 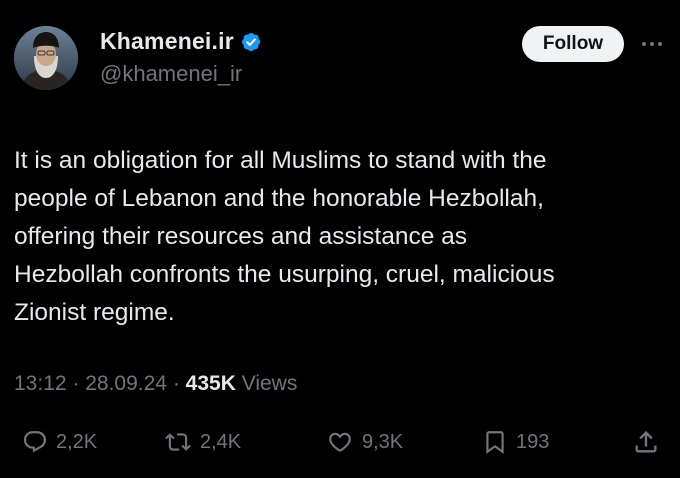 I want to click on like-icon, so click(x=340, y=442).